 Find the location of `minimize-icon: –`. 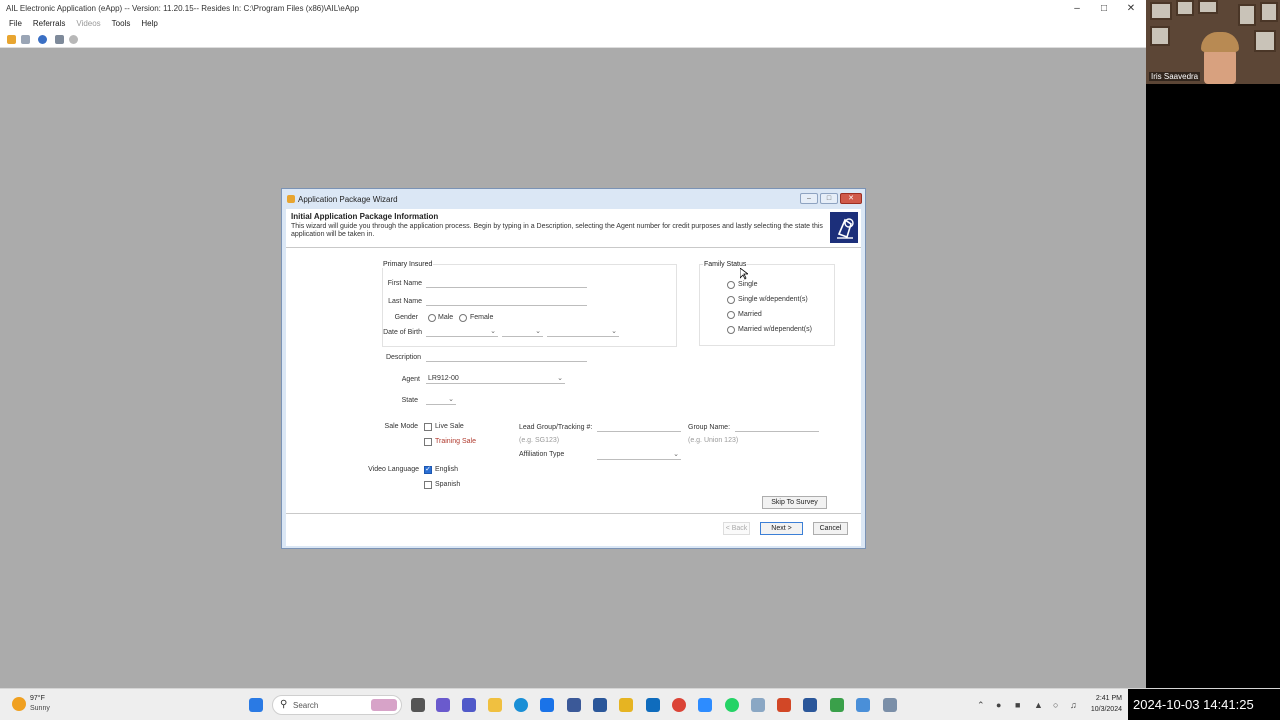

minimize-icon: – is located at coordinates (1077, 8).